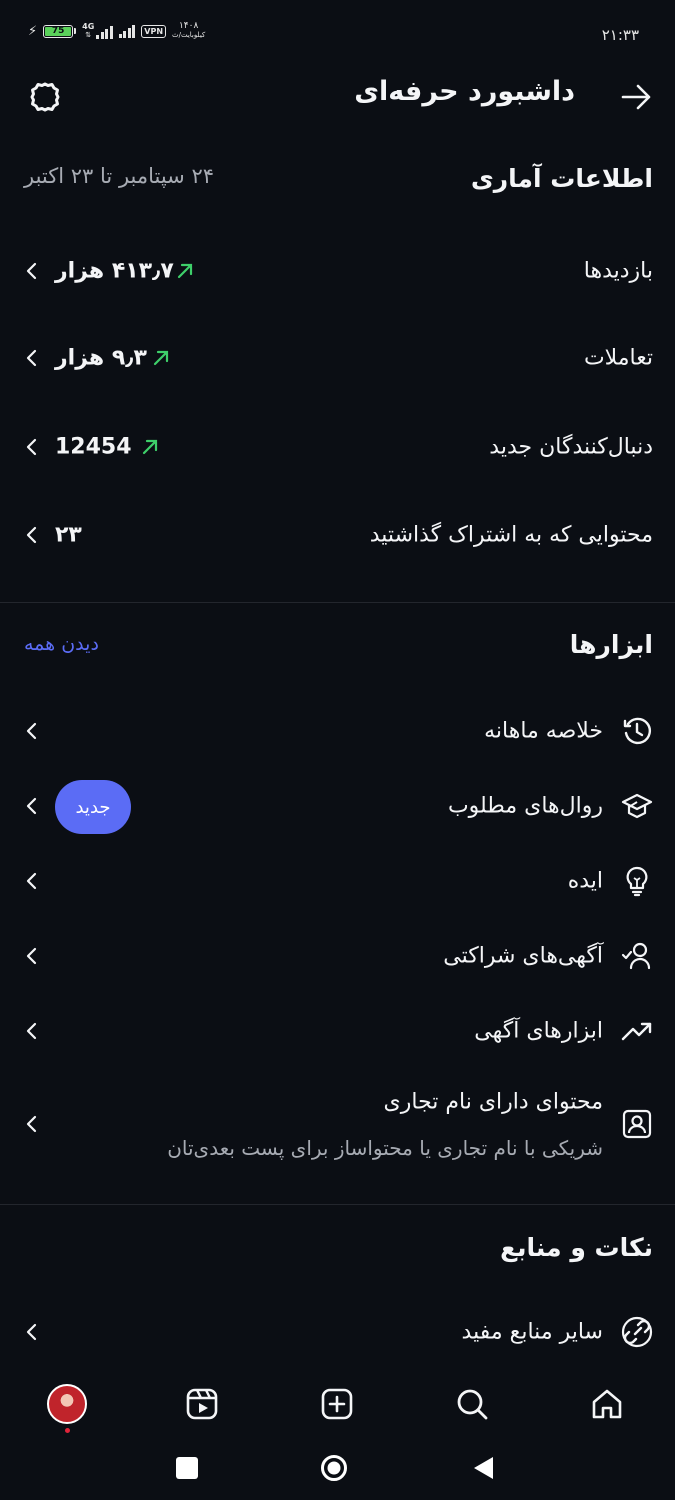 This screenshot has width=675, height=1500. Describe the element at coordinates (532, 1332) in the screenshot. I see `tool-label: سایر منابع مفید` at that location.